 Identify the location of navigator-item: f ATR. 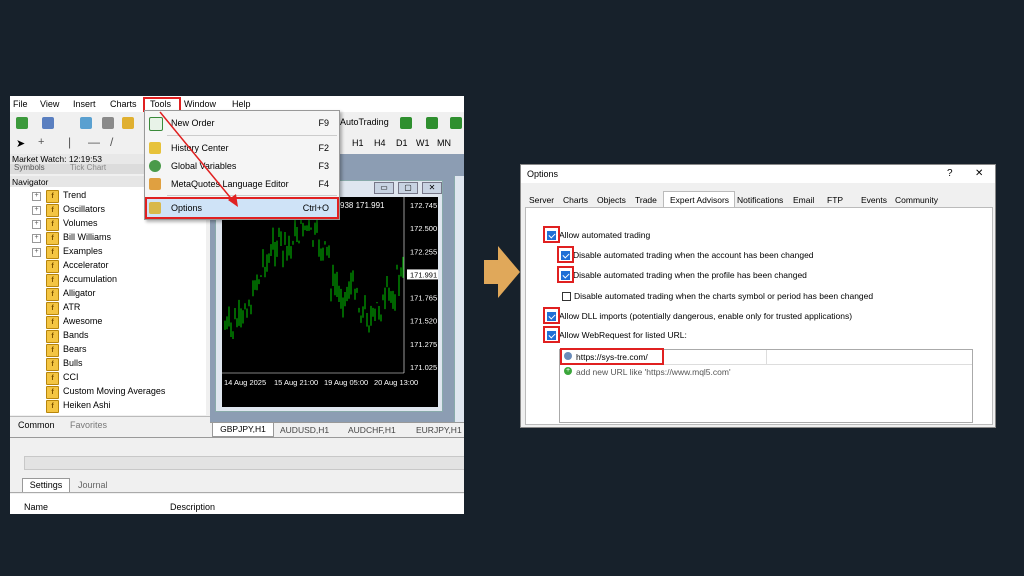
(108, 308).